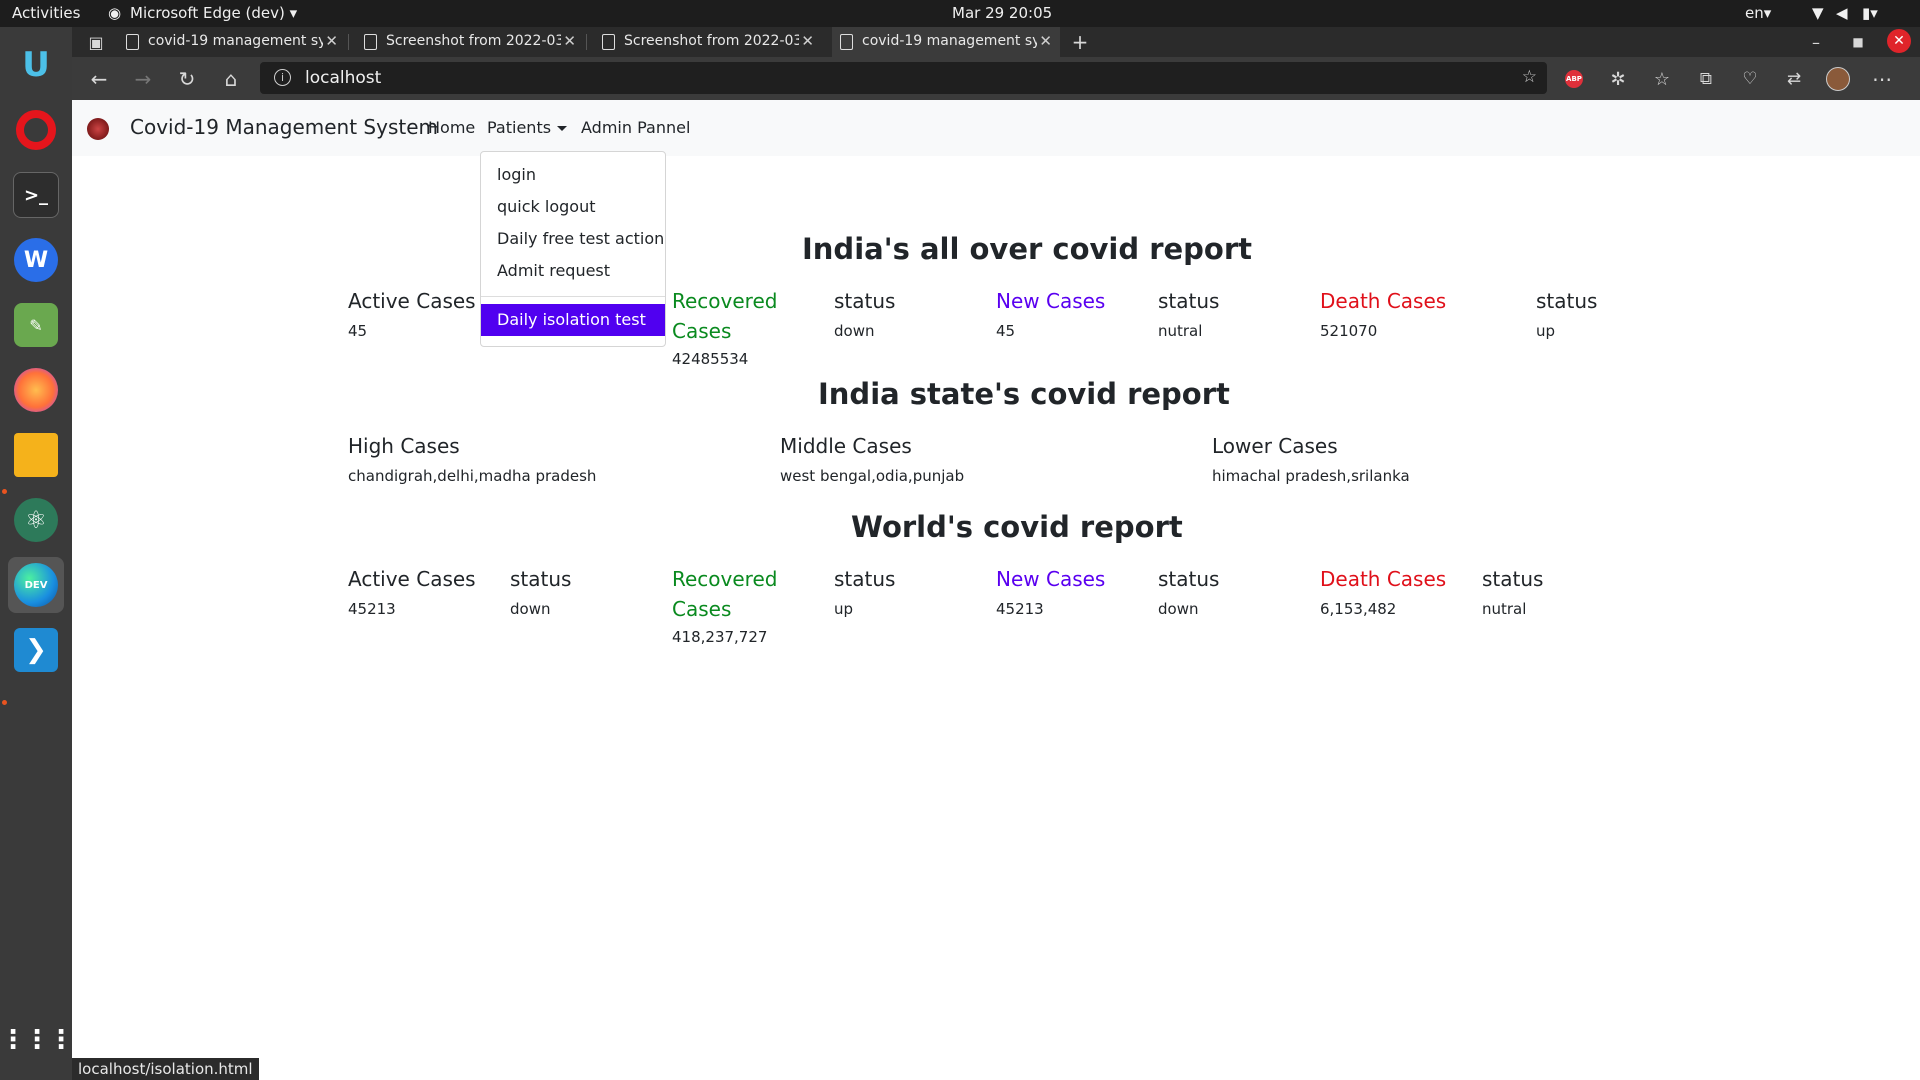  Describe the element at coordinates (36, 195) in the screenshot. I see `dock-terminal-icon: >_` at that location.